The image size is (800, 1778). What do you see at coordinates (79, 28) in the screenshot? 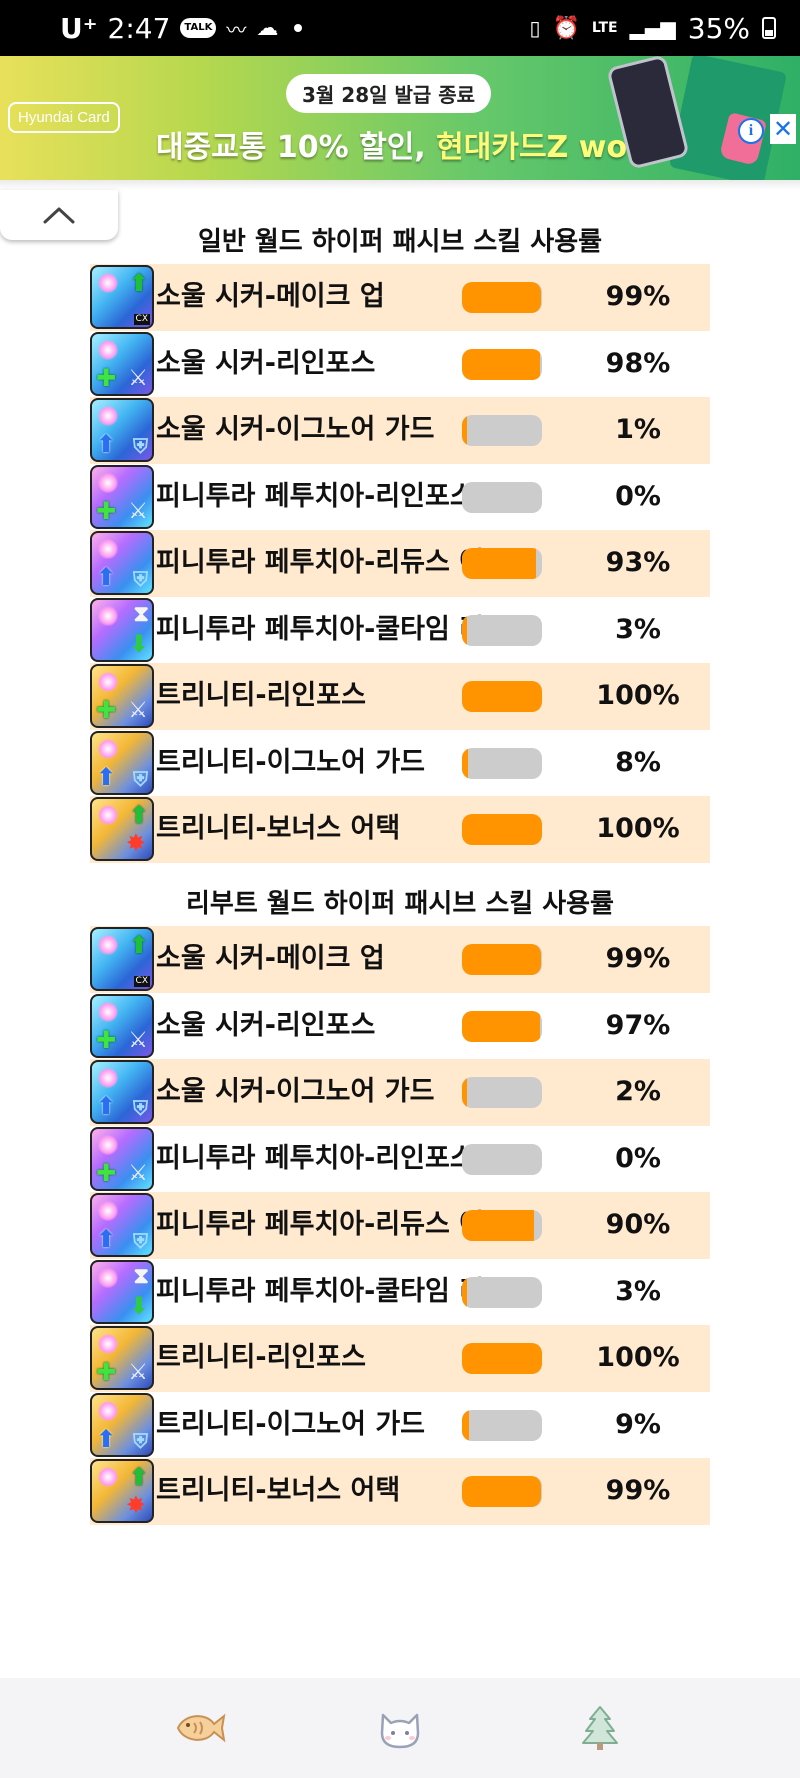
I see `carrier-label: U⁺` at bounding box center [79, 28].